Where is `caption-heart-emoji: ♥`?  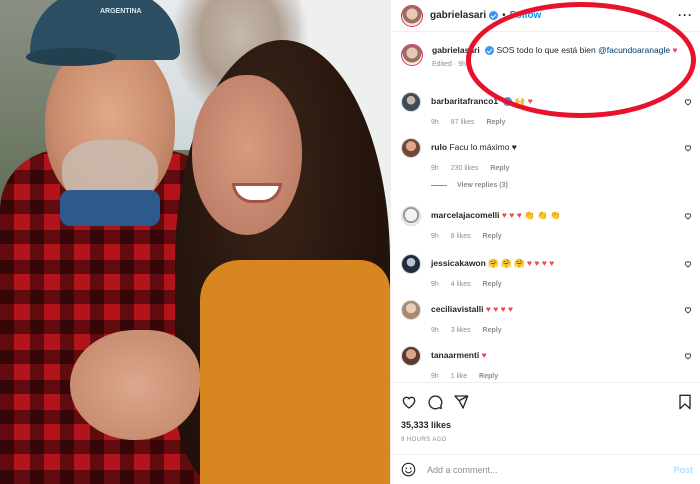
caption-heart-emoji: ♥ is located at coordinates (675, 50).